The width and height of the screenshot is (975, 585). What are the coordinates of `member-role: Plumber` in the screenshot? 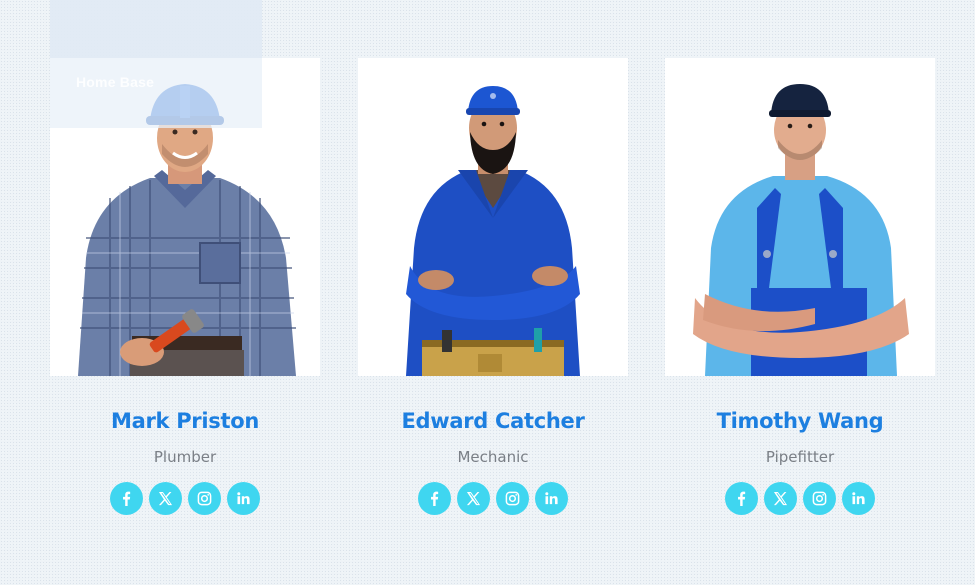 It's located at (185, 457).